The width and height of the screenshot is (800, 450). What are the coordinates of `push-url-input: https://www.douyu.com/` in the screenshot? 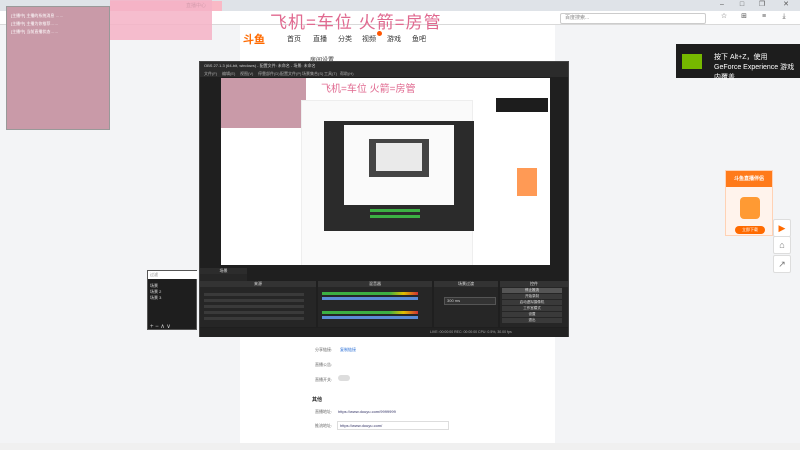 It's located at (393, 425).